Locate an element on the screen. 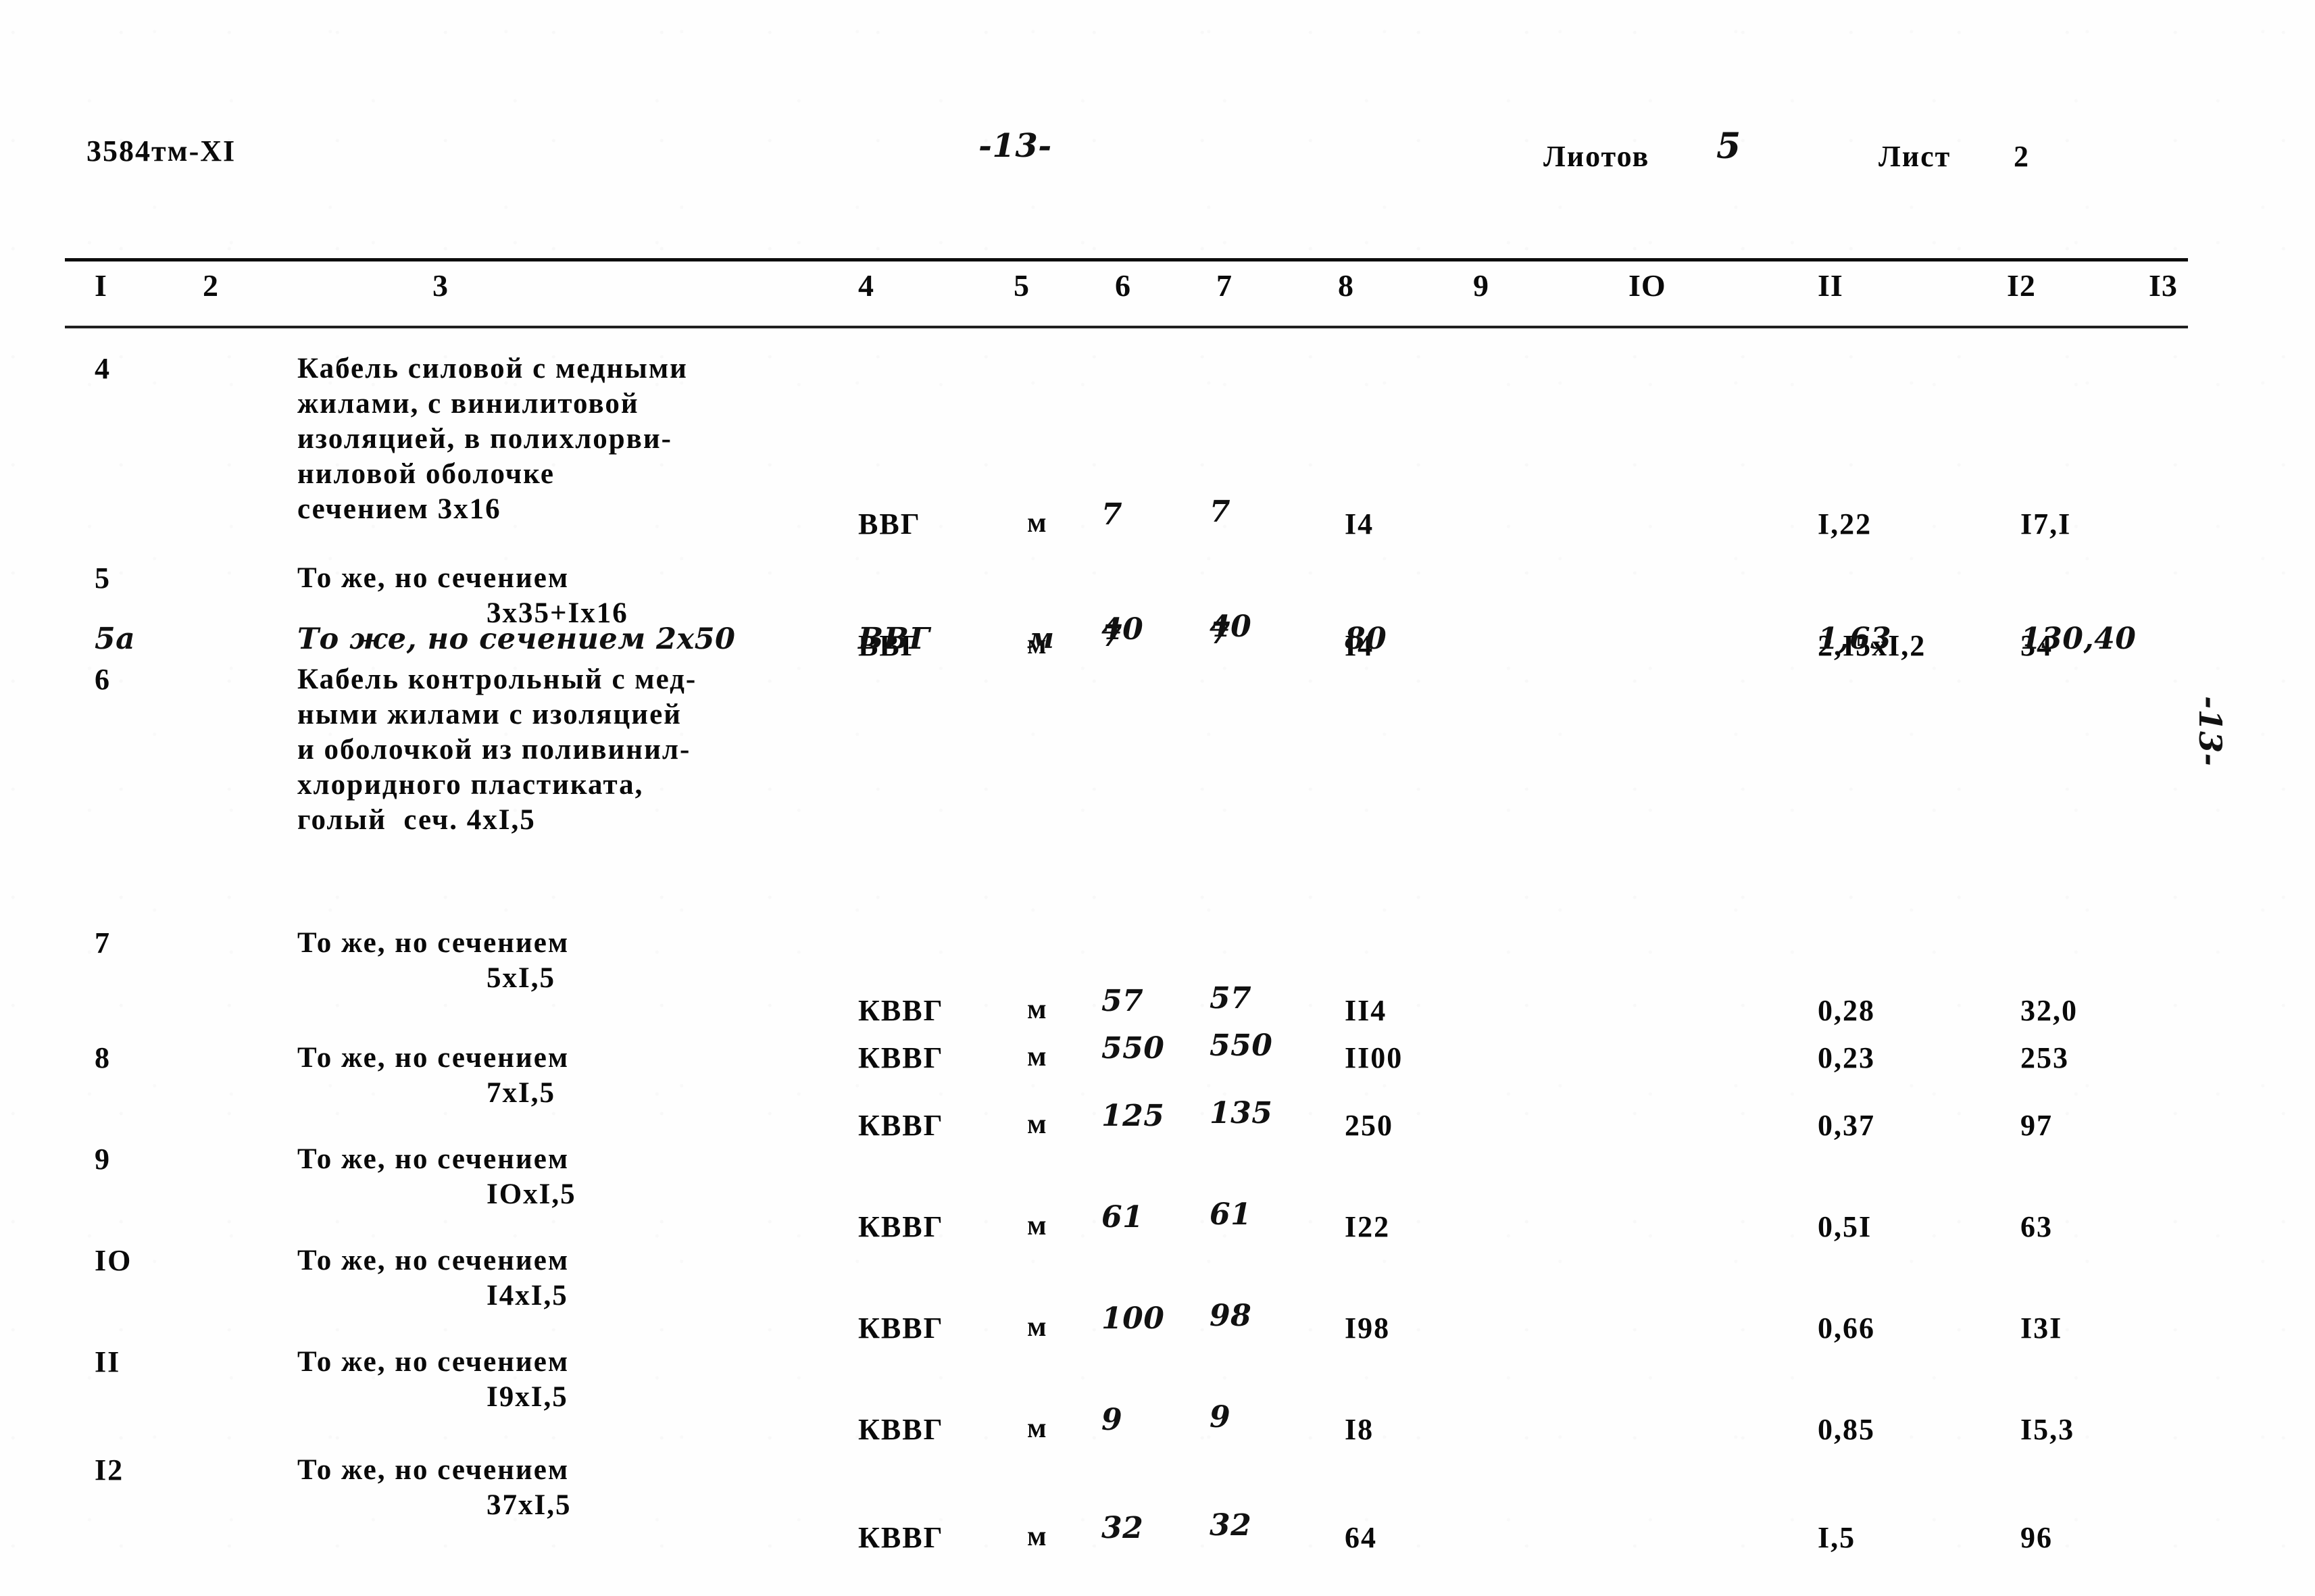  row-description-line: и оболочкой из поливинил- is located at coordinates (494, 750).